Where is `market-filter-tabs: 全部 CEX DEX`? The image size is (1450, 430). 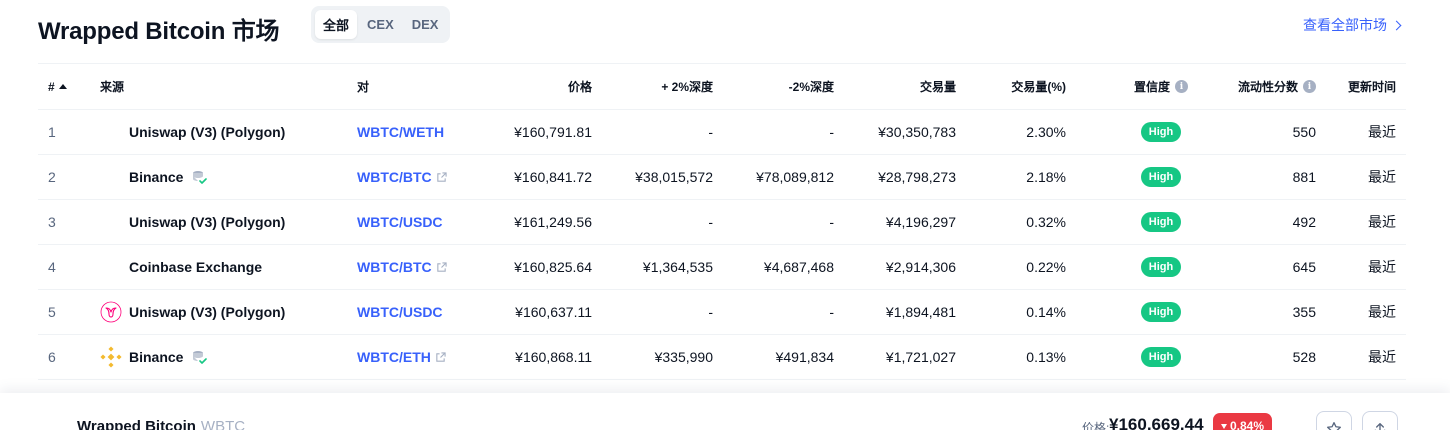
market-filter-tabs: 全部 CEX DEX is located at coordinates (381, 24).